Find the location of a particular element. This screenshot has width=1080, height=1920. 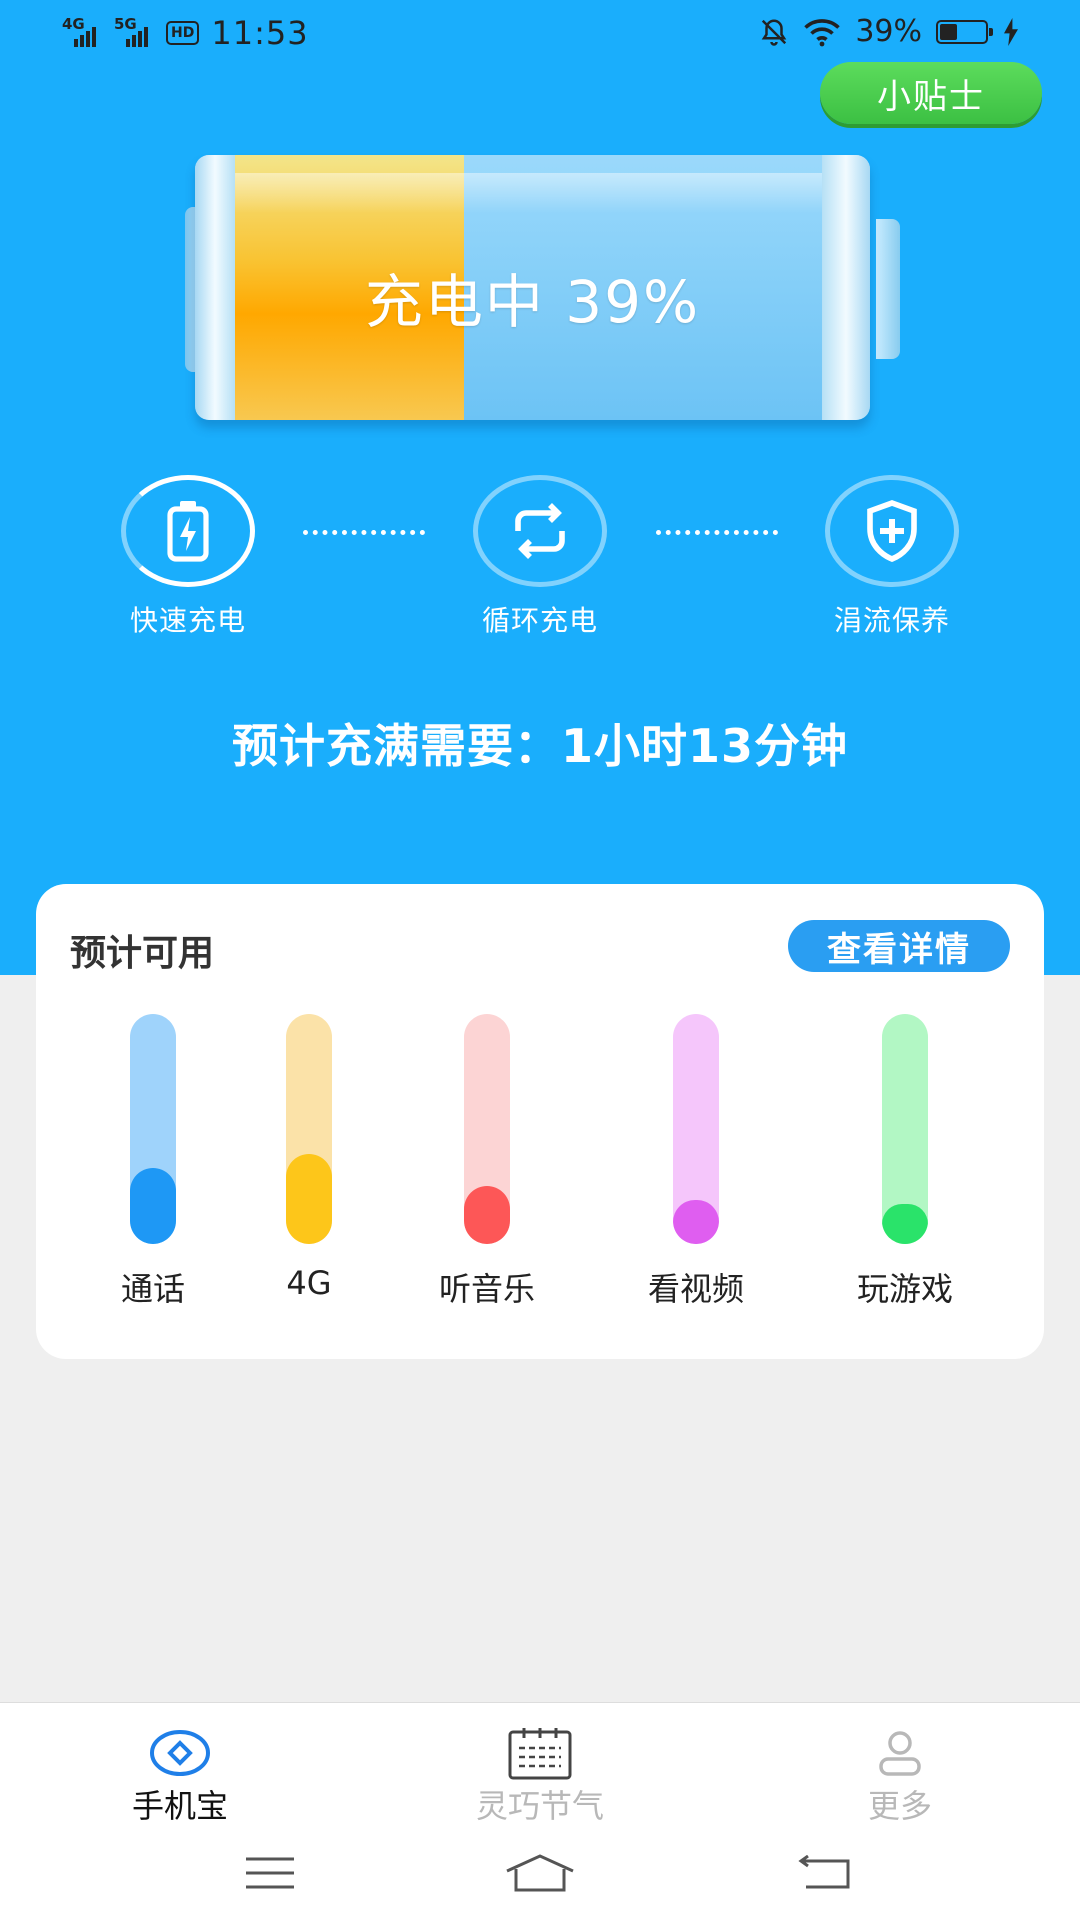

nav-home-button is located at coordinates (540, 1873).